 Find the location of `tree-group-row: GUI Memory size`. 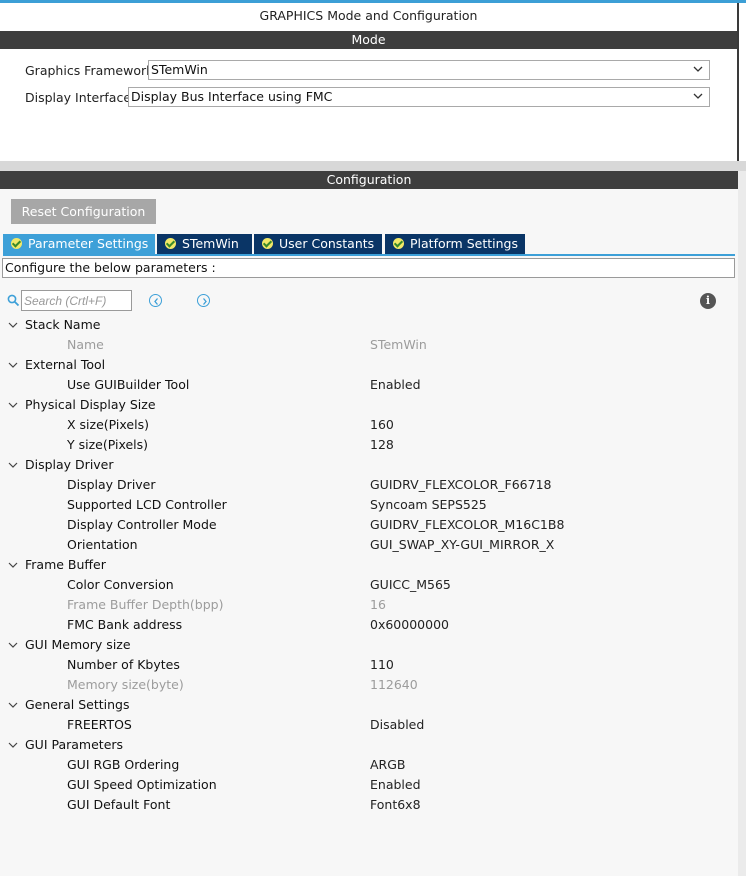

tree-group-row: GUI Memory size is located at coordinates (369, 645).